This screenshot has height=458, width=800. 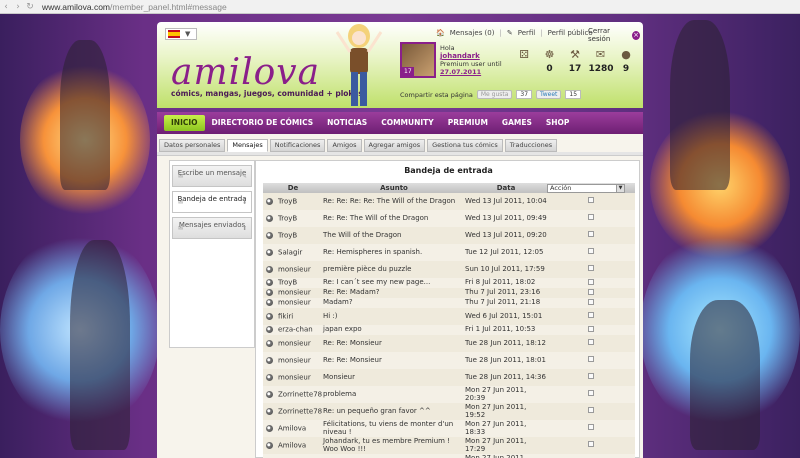 What do you see at coordinates (472, 33) in the screenshot?
I see `messages-link: Mensajes (0)` at bounding box center [472, 33].